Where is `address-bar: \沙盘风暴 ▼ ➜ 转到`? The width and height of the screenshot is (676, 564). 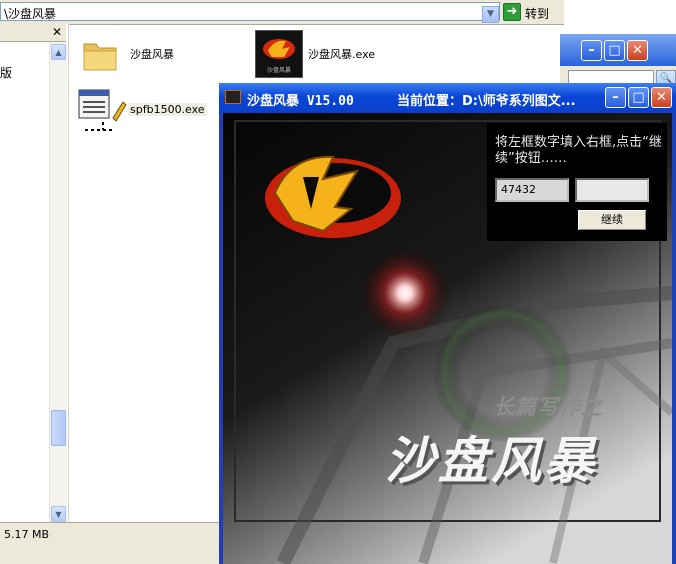 address-bar: \沙盘风暴 ▼ ➜ 转到 is located at coordinates (282, 12).